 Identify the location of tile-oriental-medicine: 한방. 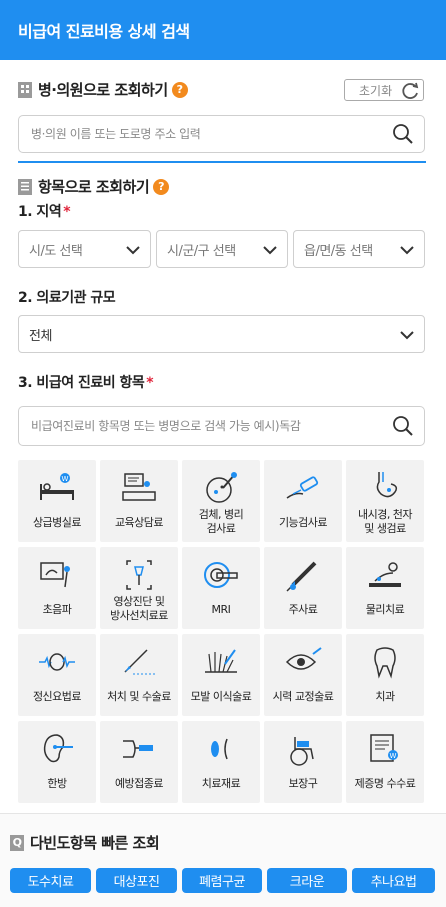
(57, 762).